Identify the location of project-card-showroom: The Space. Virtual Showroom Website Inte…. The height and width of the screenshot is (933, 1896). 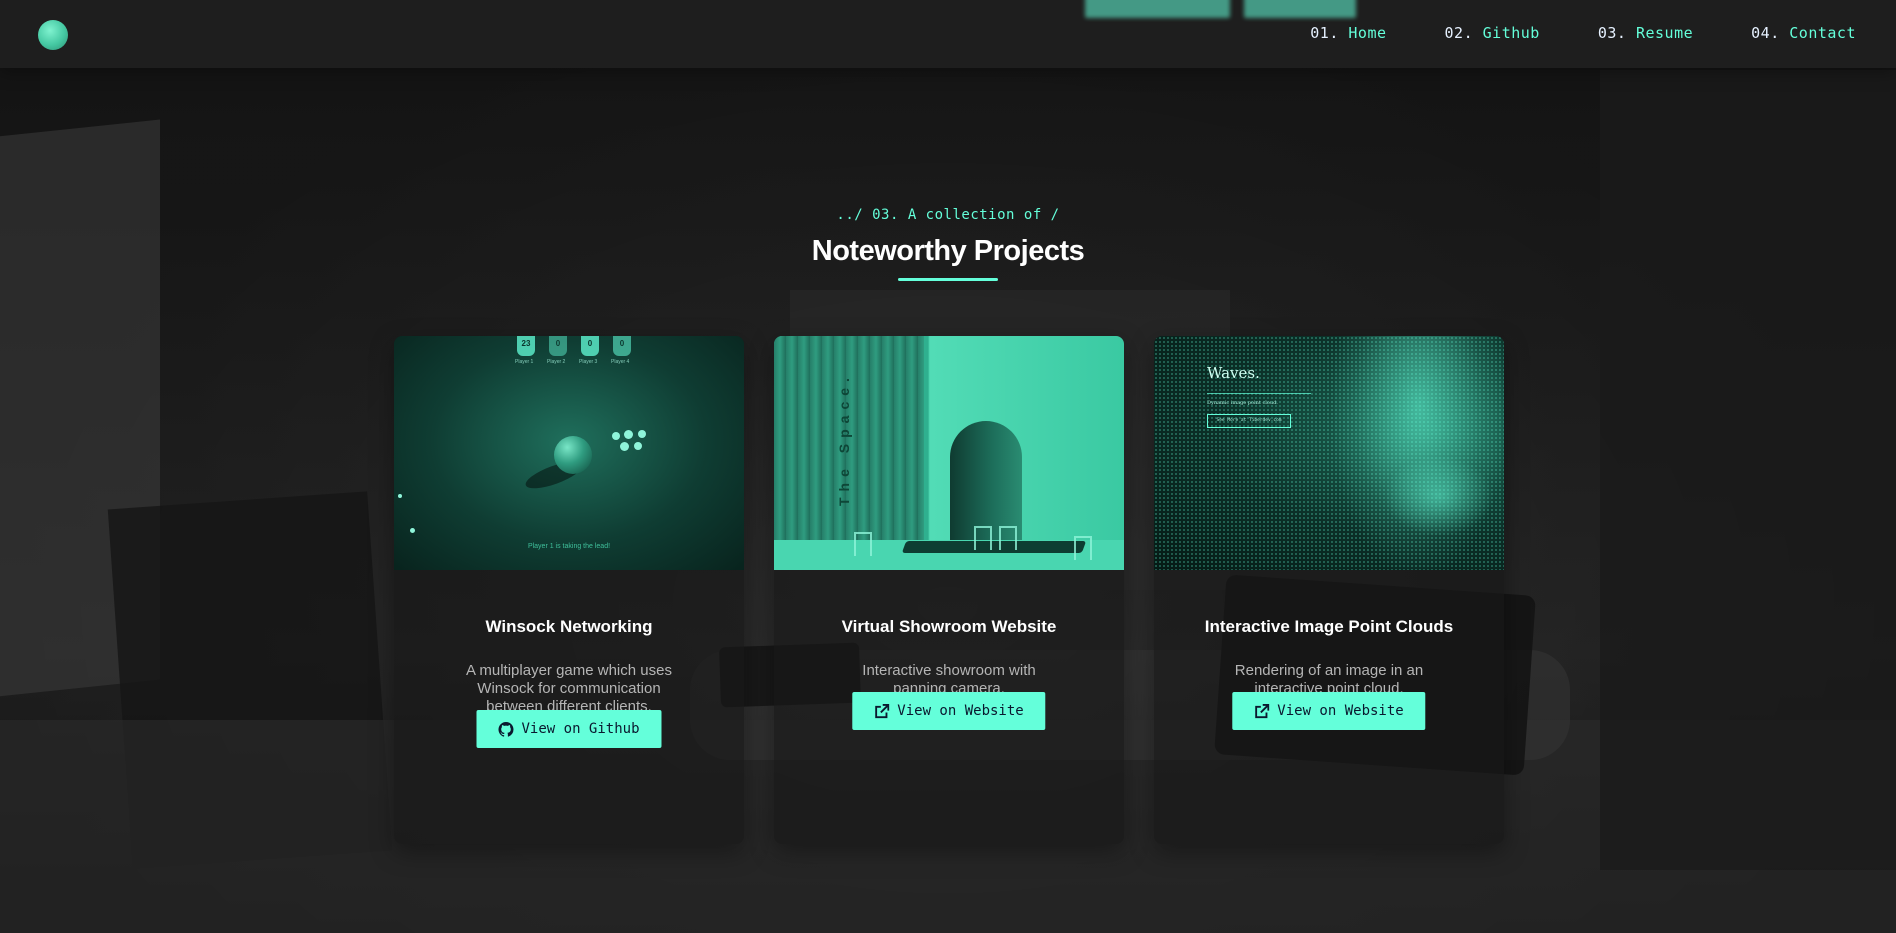
(949, 590).